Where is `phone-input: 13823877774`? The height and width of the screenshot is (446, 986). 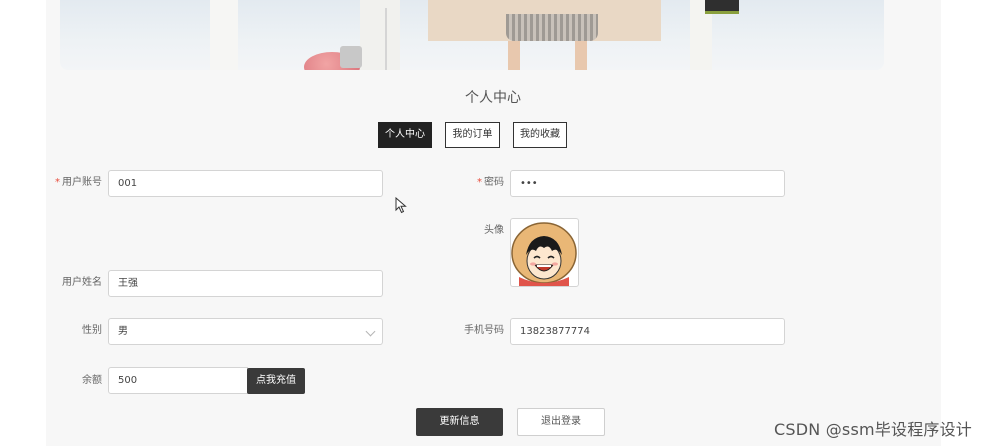
phone-input: 13823877774 is located at coordinates (647, 331).